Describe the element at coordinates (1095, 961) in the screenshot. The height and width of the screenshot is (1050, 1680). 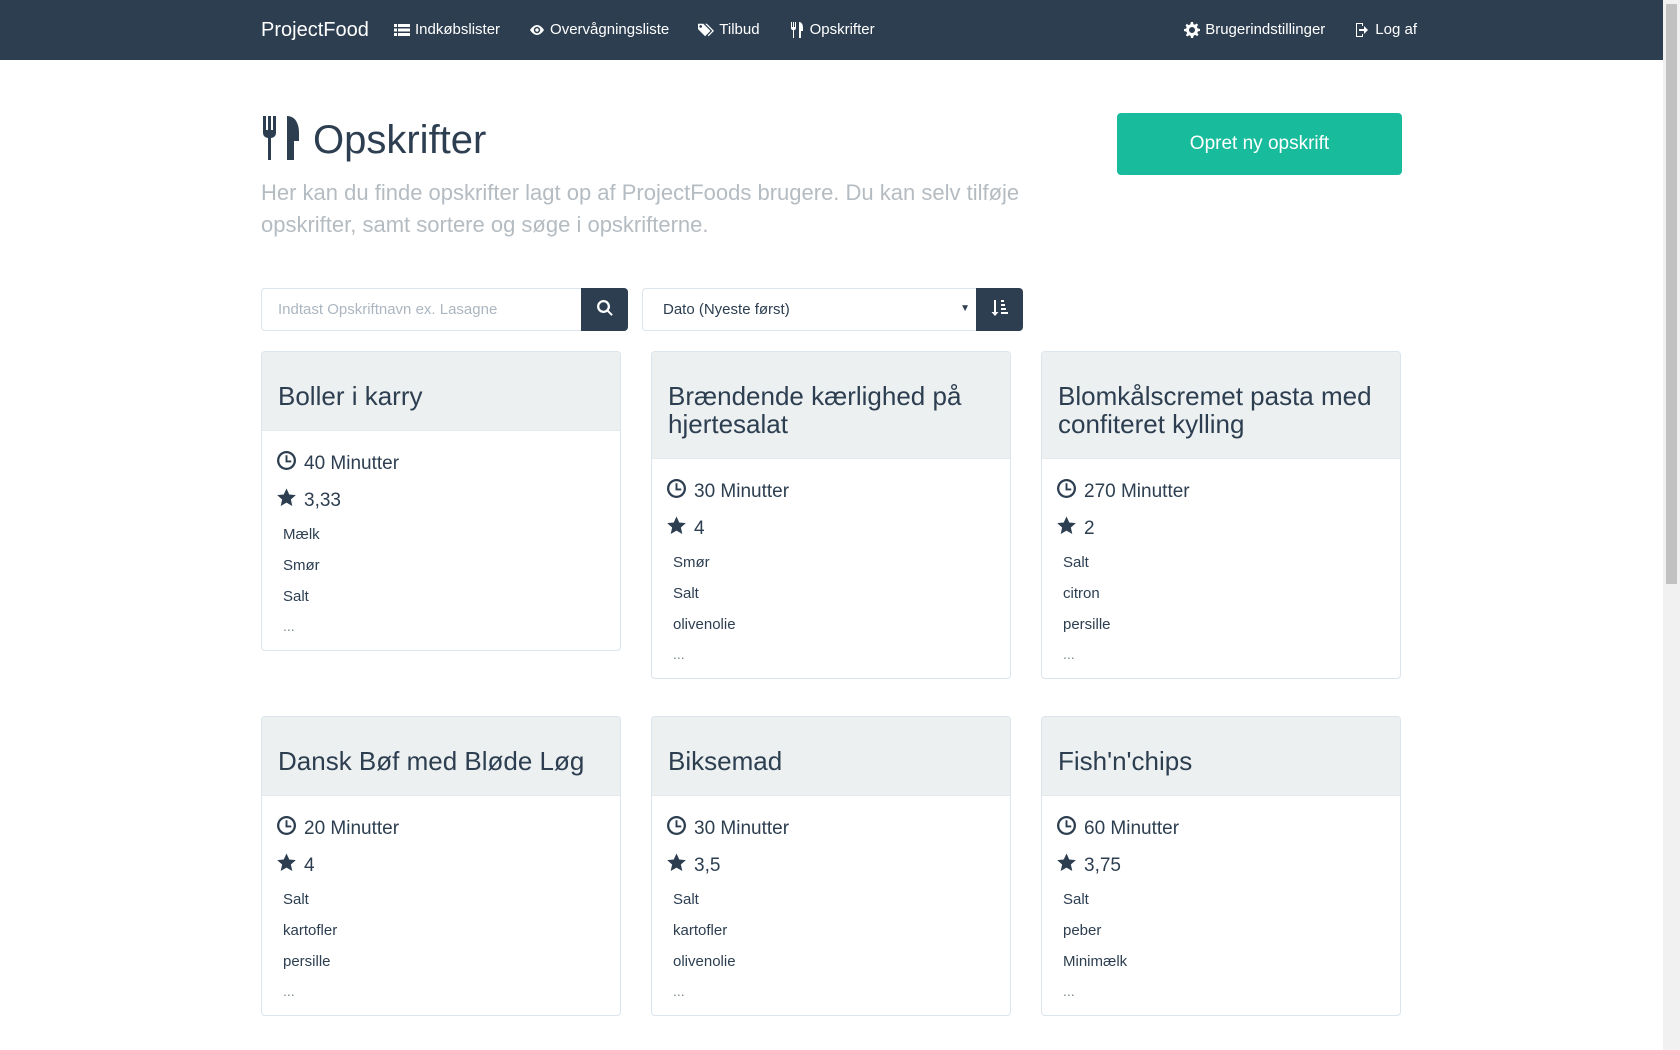
I see `ingredient-item: Minimælk` at that location.